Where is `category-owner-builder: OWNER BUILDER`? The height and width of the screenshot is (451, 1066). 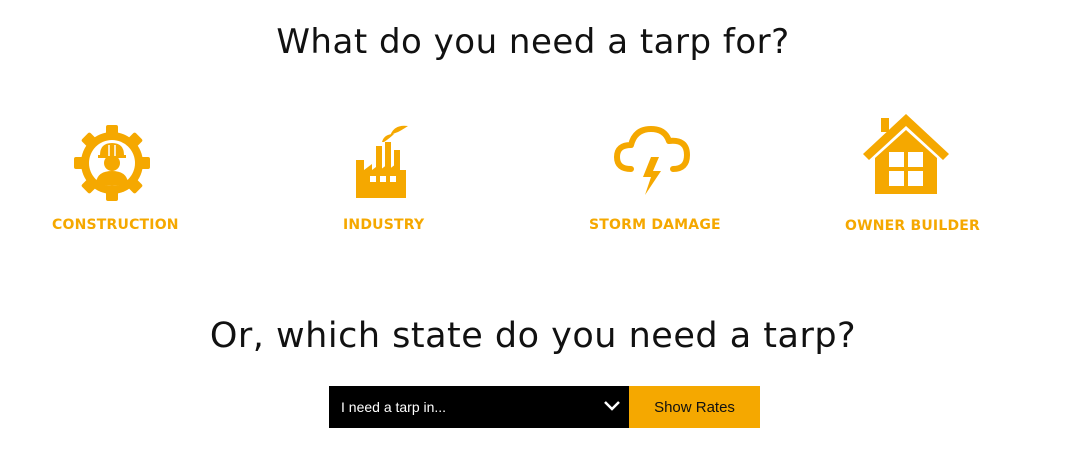
category-owner-builder: OWNER BUILDER is located at coordinates (911, 176).